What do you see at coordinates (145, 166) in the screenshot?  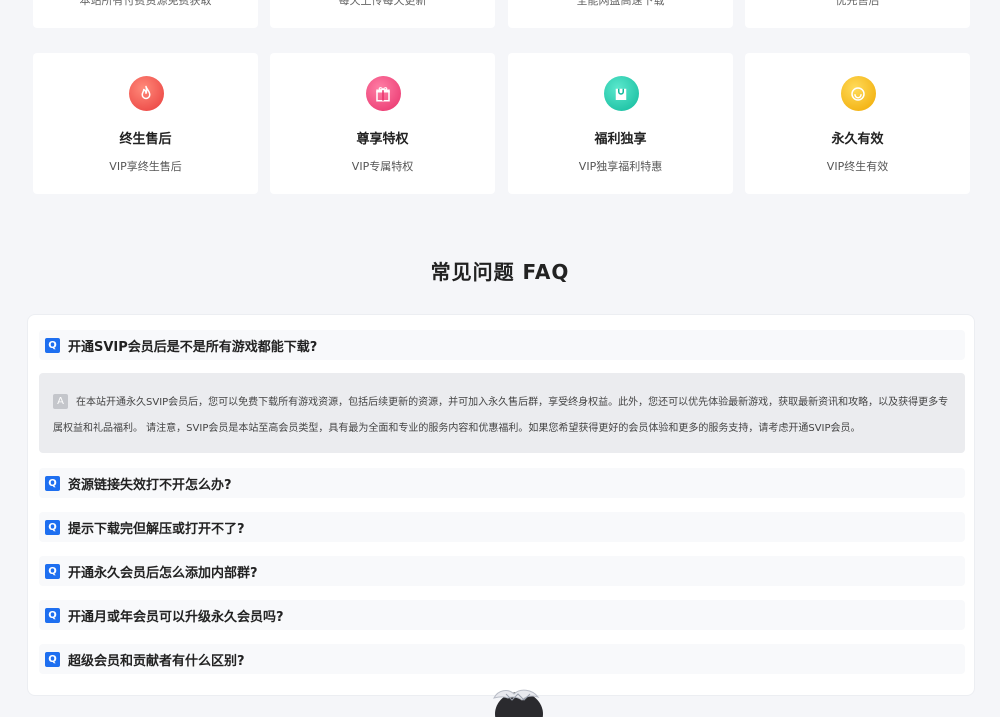 I see `feature-subtitle: VIP享终生售后` at bounding box center [145, 166].